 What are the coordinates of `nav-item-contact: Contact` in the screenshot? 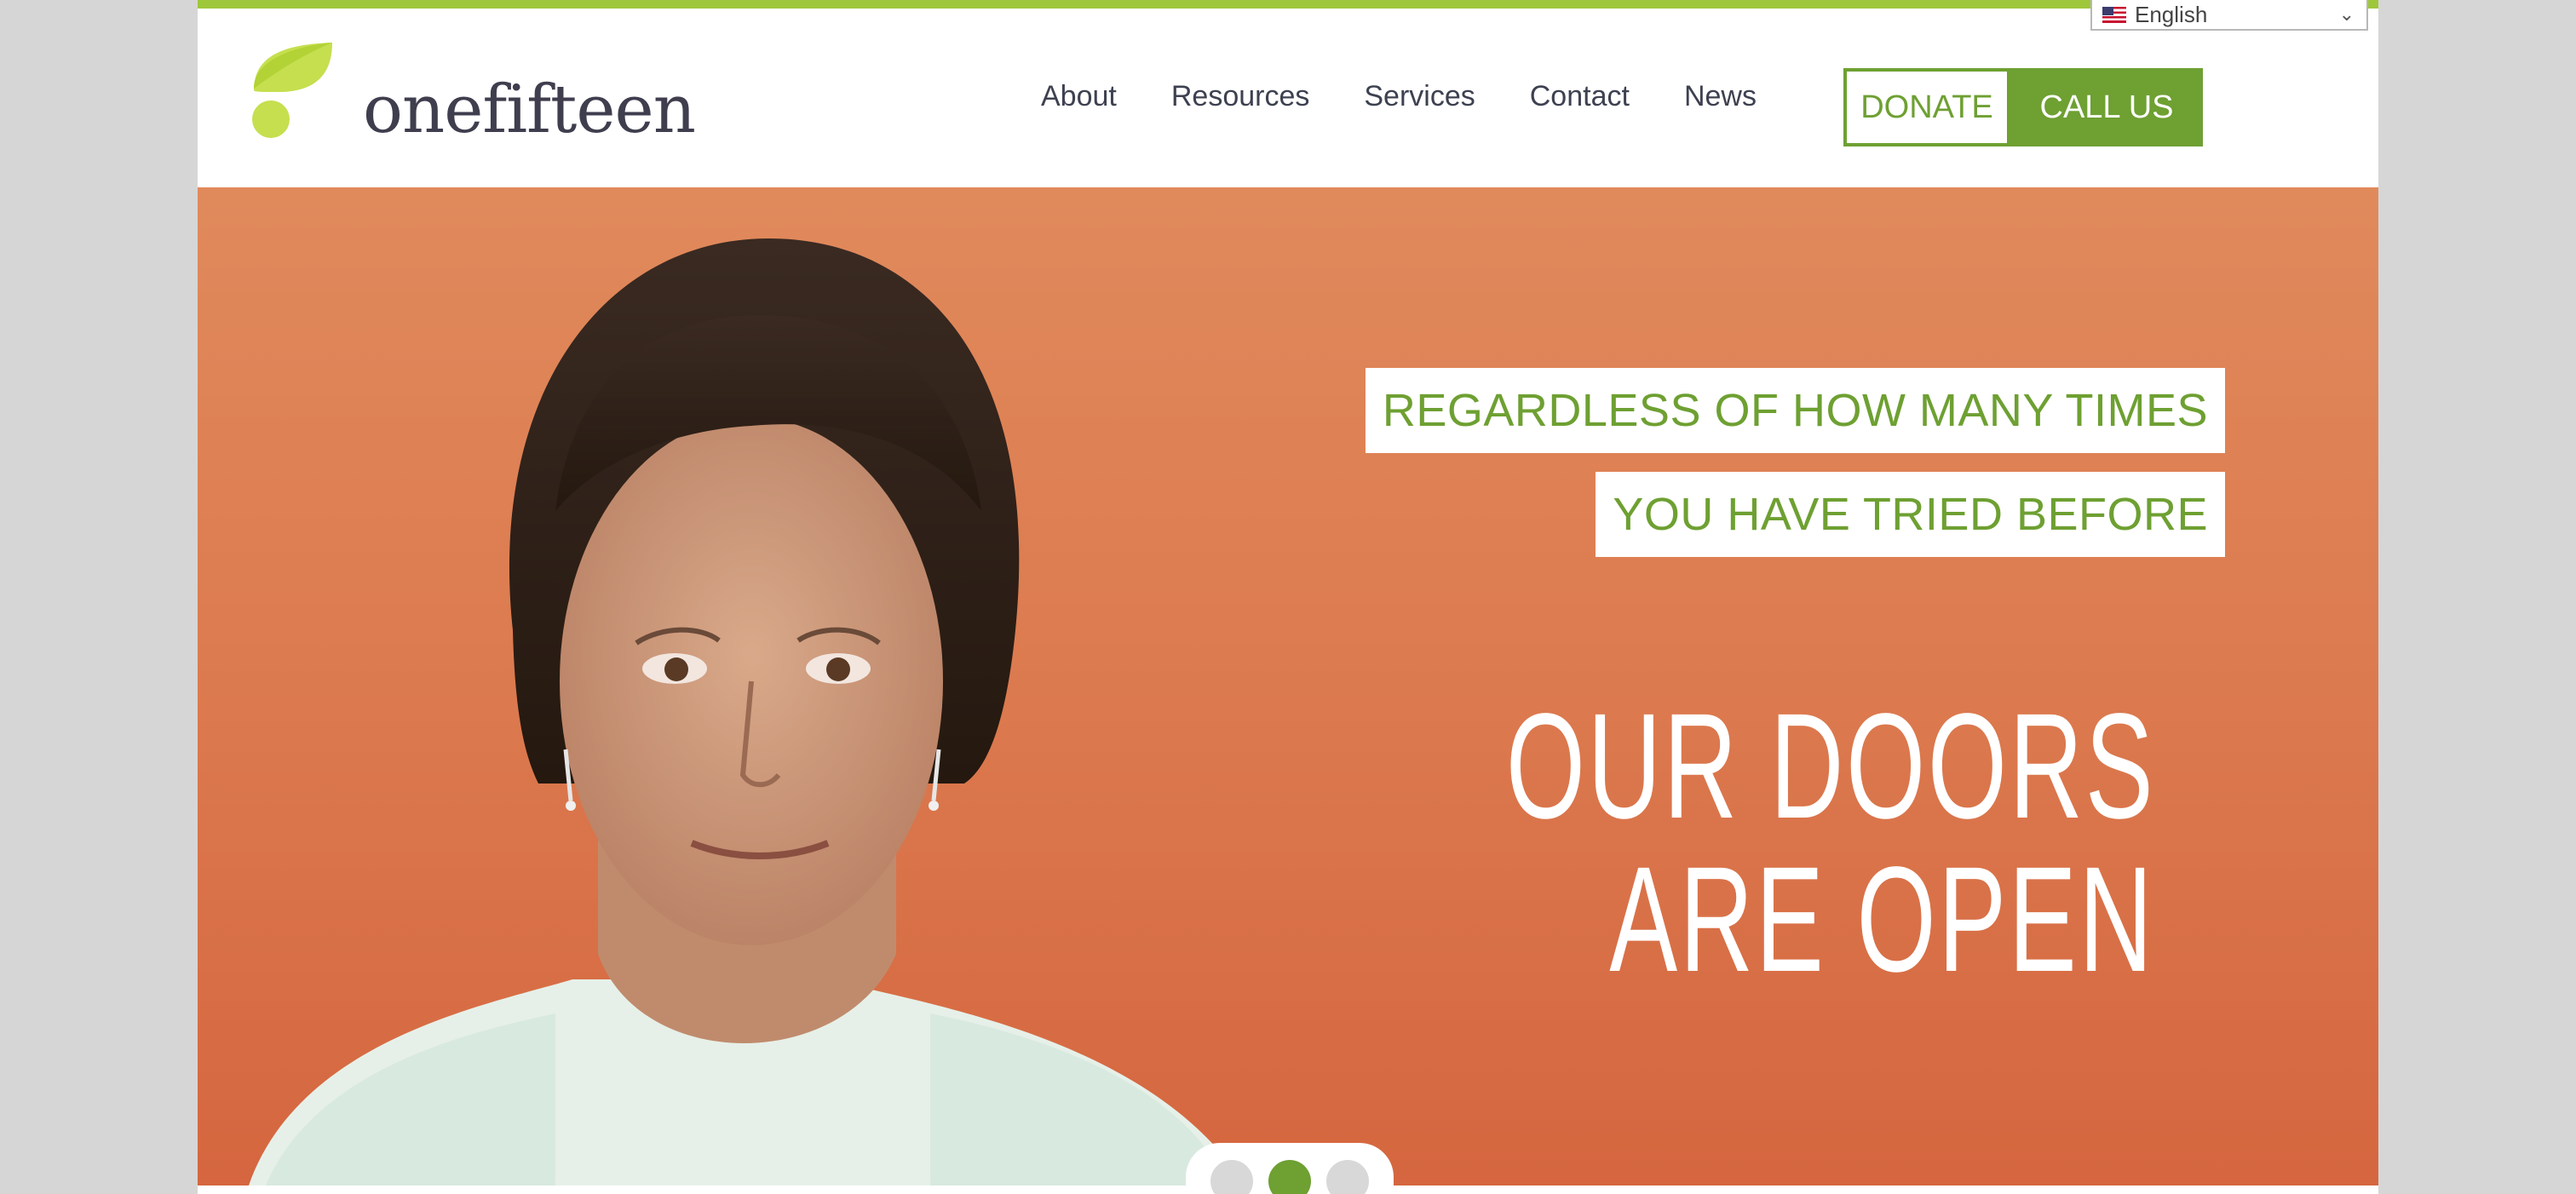 It's located at (1580, 96).